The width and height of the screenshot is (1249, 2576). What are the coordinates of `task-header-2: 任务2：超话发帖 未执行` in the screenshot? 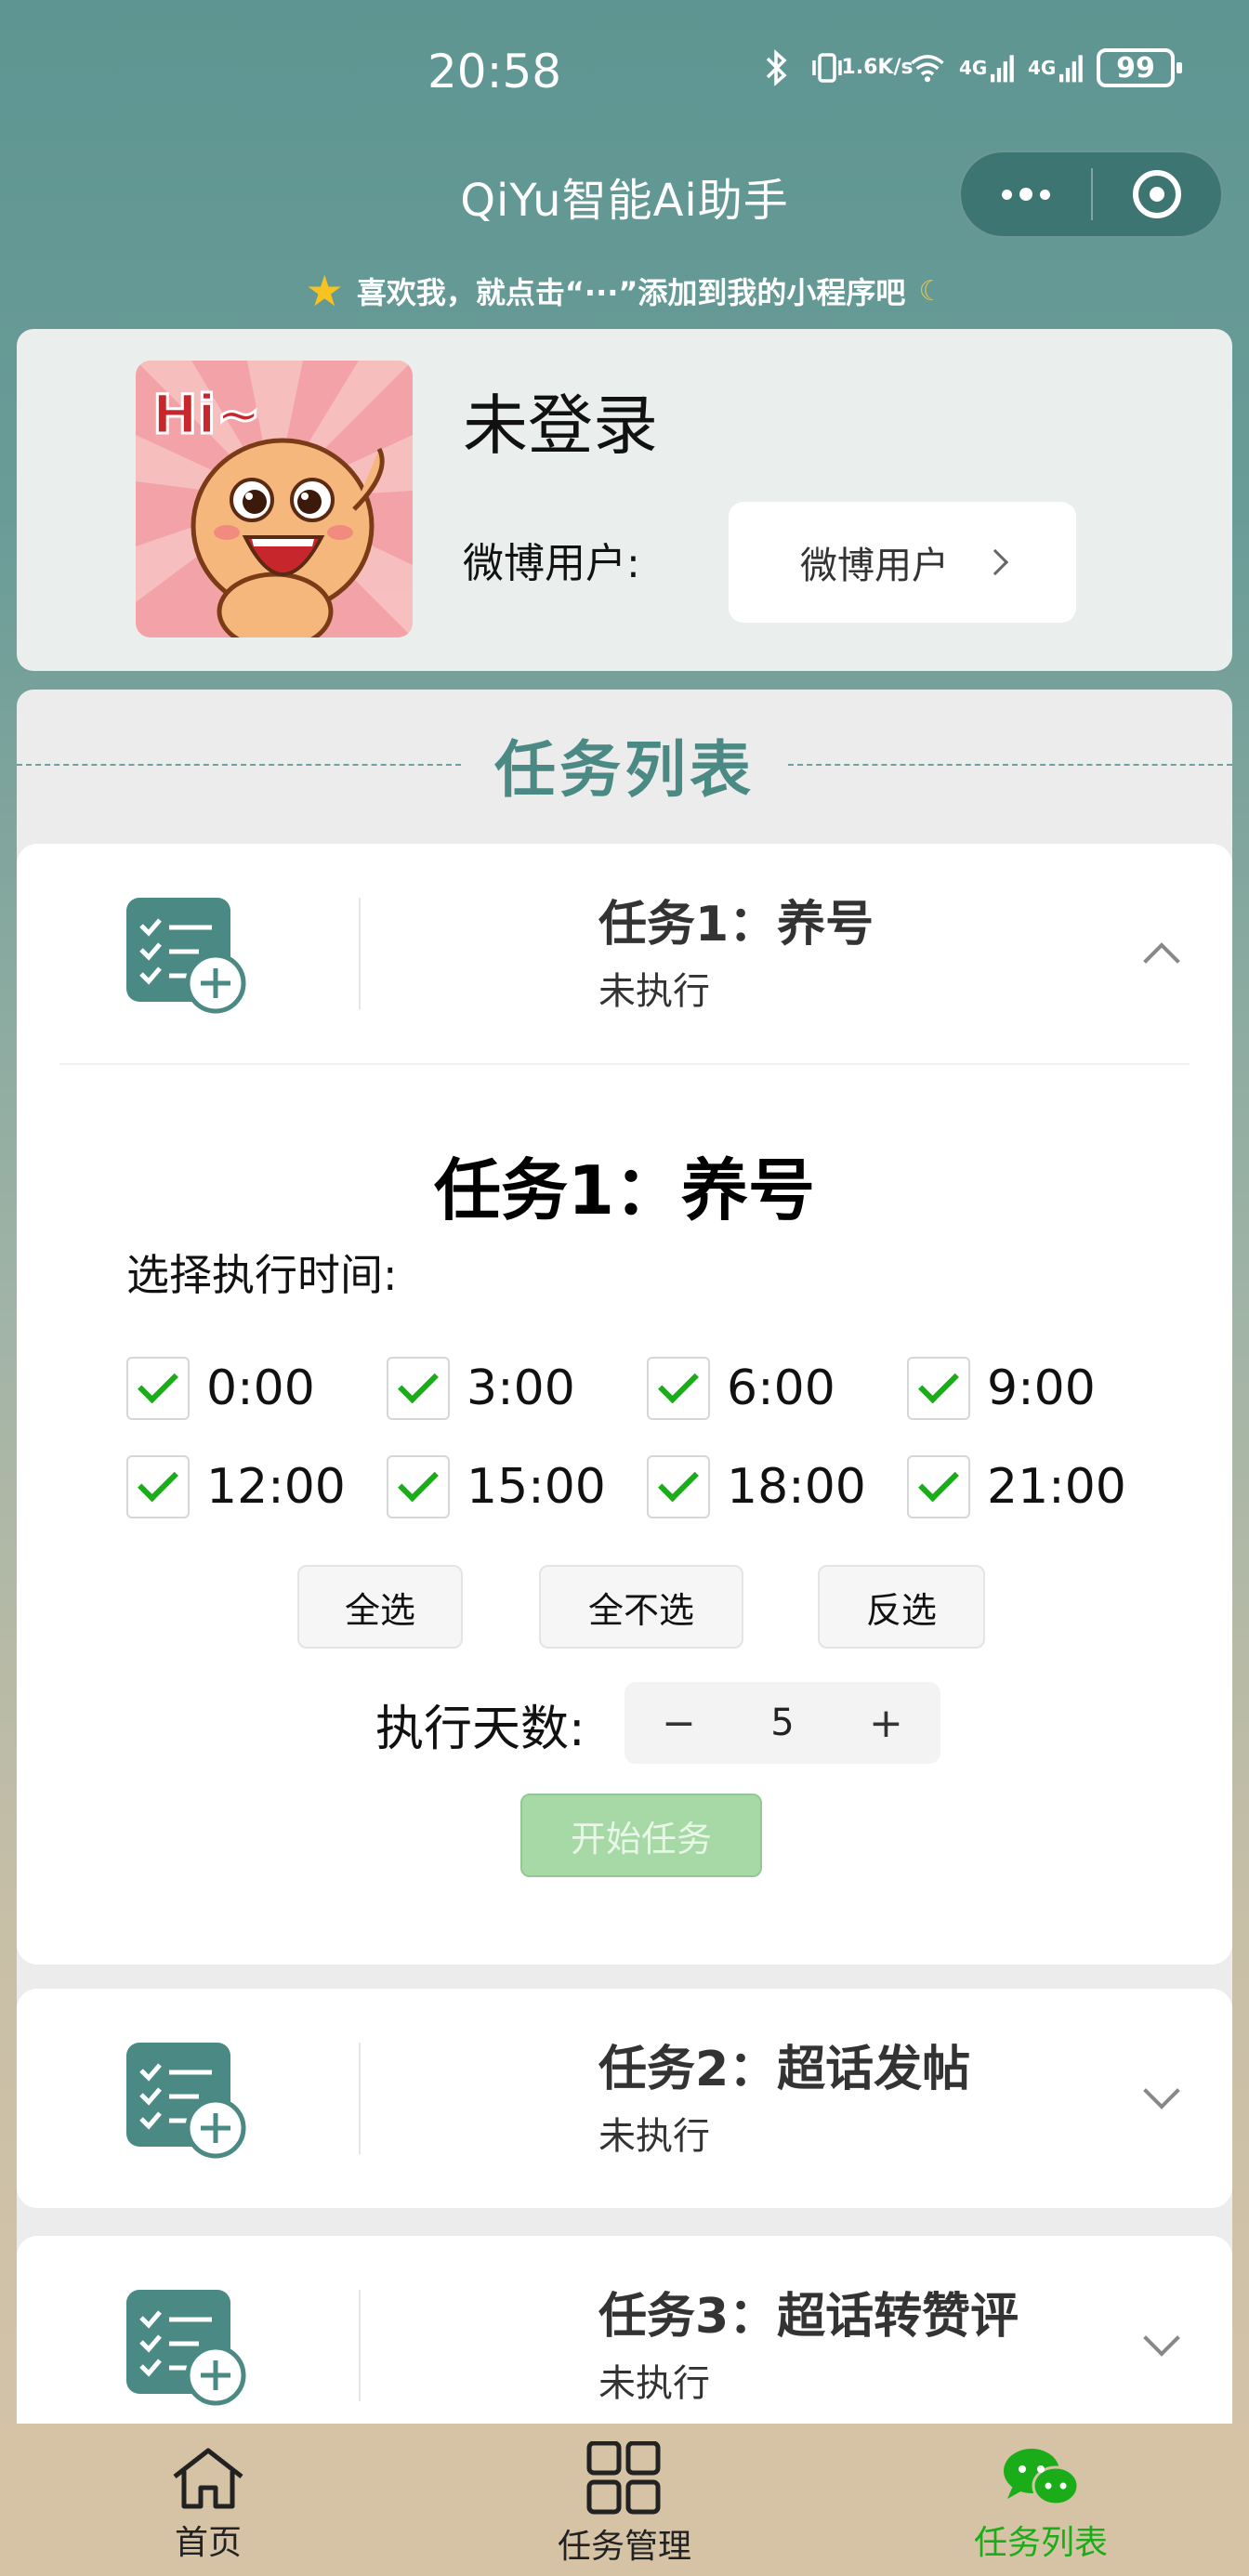 It's located at (624, 2098).